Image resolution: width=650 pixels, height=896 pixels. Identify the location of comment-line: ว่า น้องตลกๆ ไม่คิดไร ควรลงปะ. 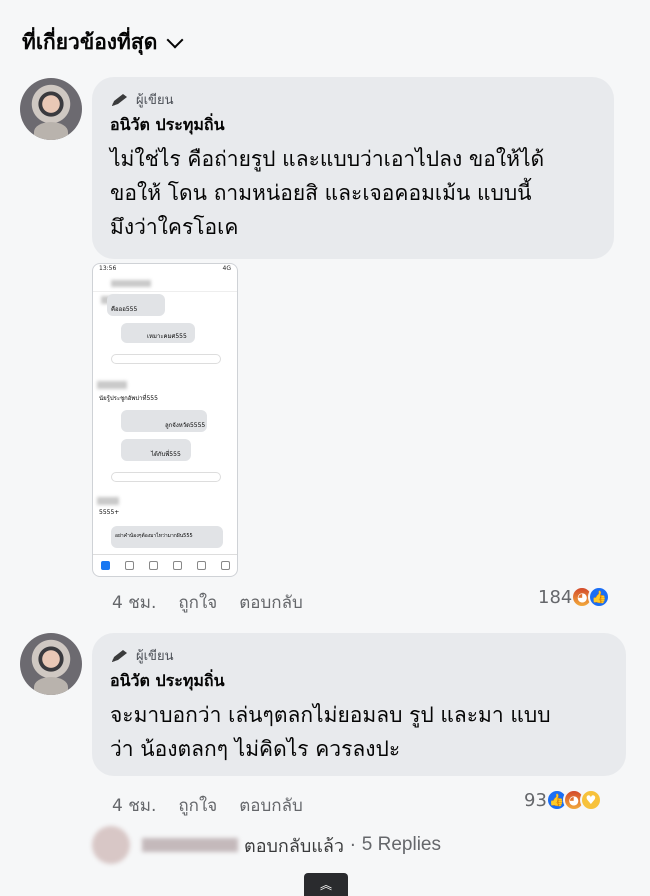
(255, 749).